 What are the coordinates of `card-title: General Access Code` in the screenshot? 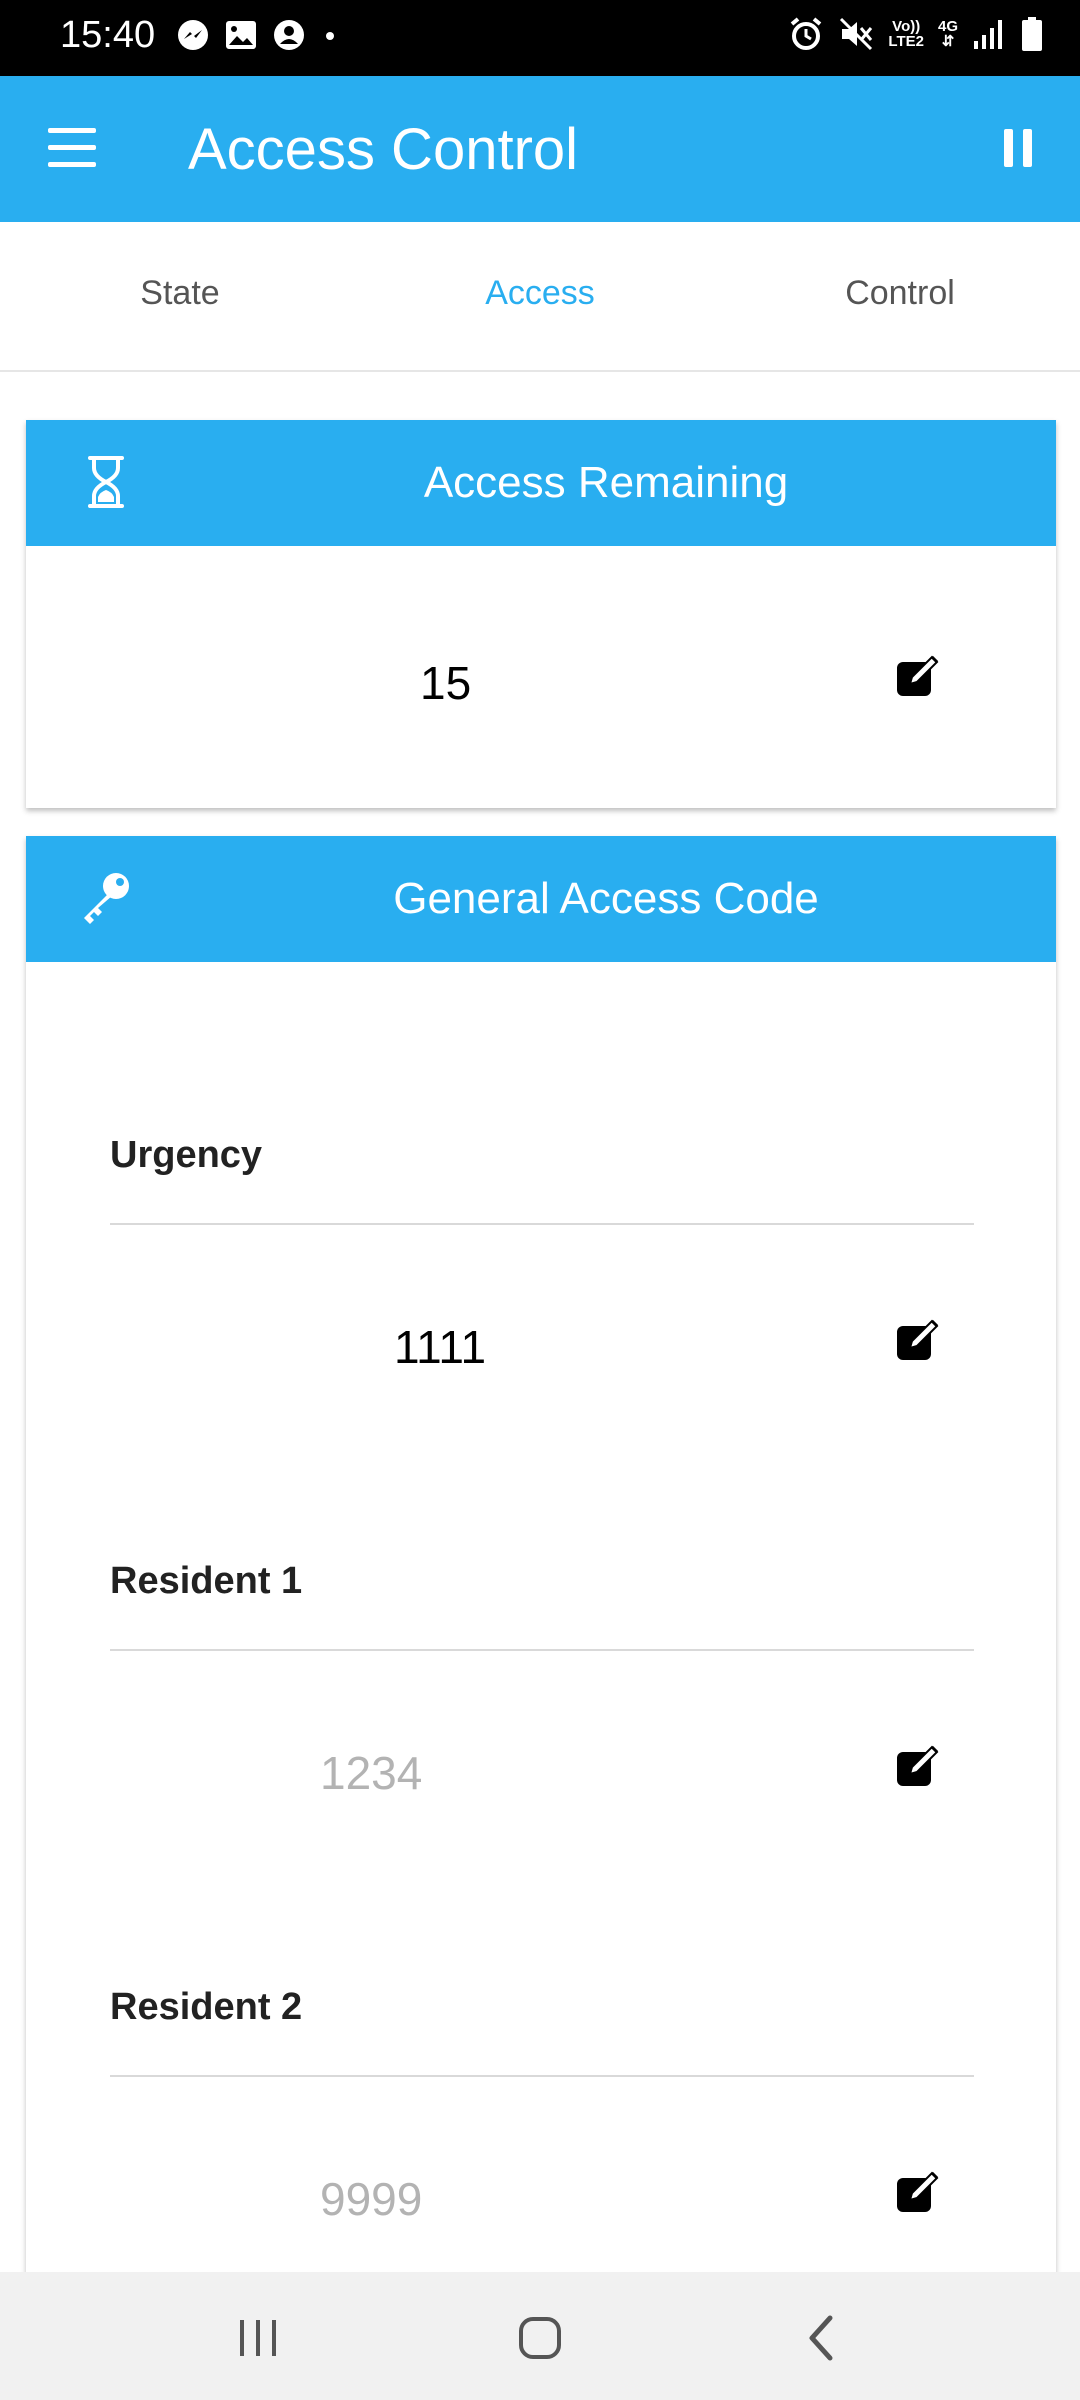 It's located at (606, 898).